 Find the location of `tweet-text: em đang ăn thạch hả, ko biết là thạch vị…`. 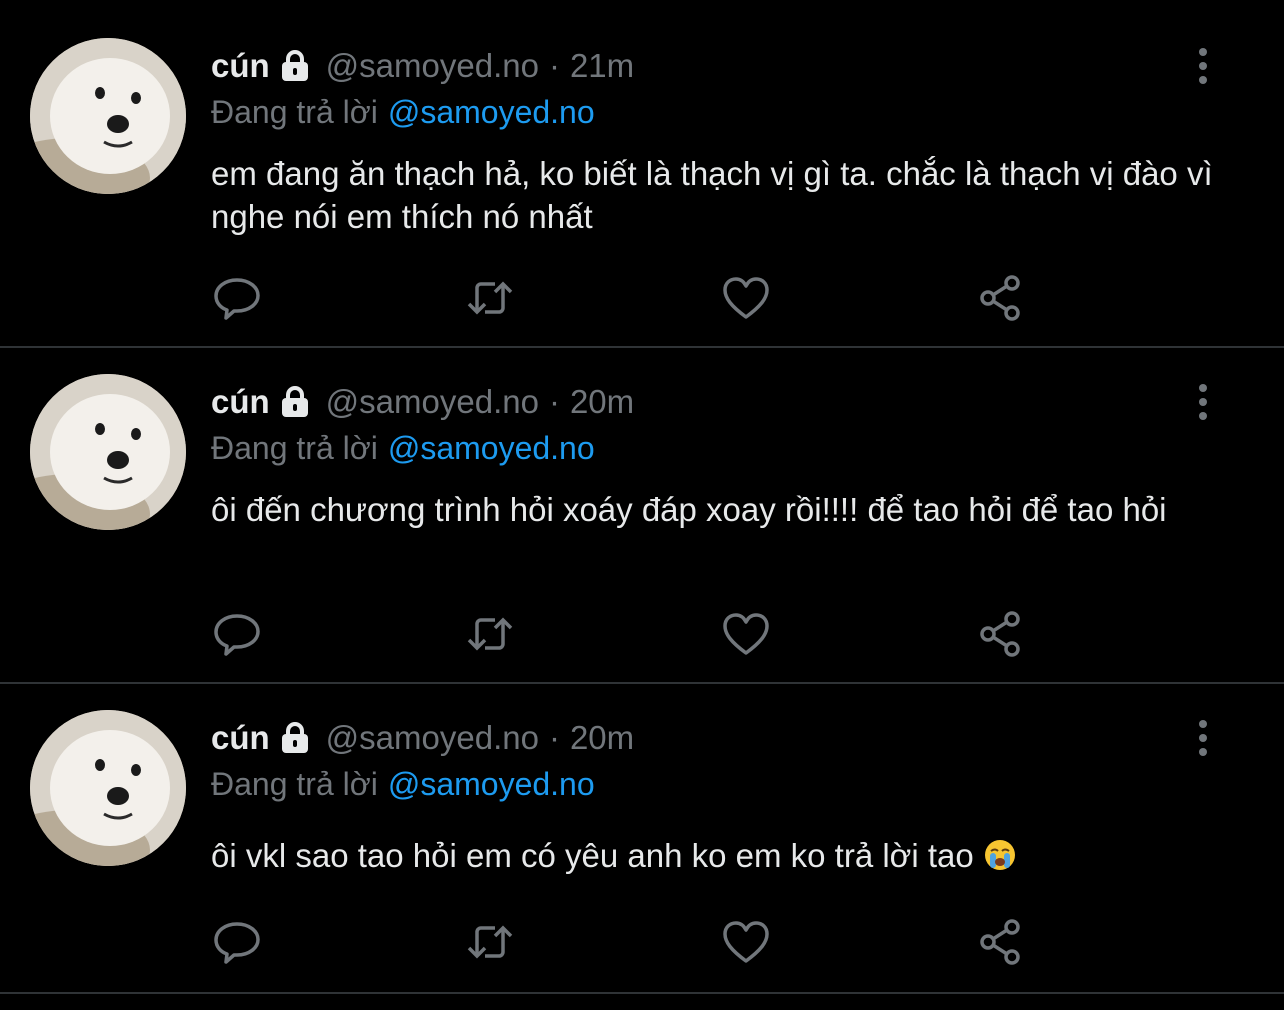

tweet-text: em đang ăn thạch hả, ko biết là thạch vị… is located at coordinates (712, 195).